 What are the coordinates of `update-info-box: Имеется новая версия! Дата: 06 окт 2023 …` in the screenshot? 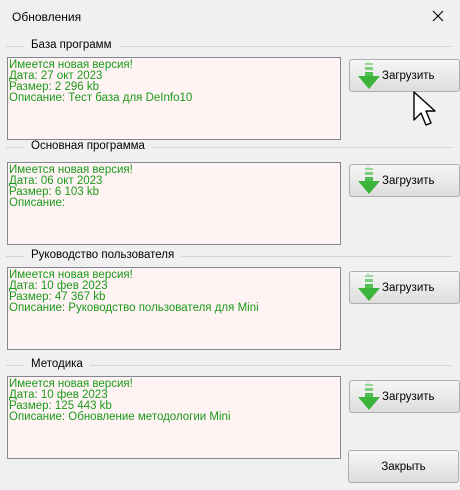 It's located at (174, 203).